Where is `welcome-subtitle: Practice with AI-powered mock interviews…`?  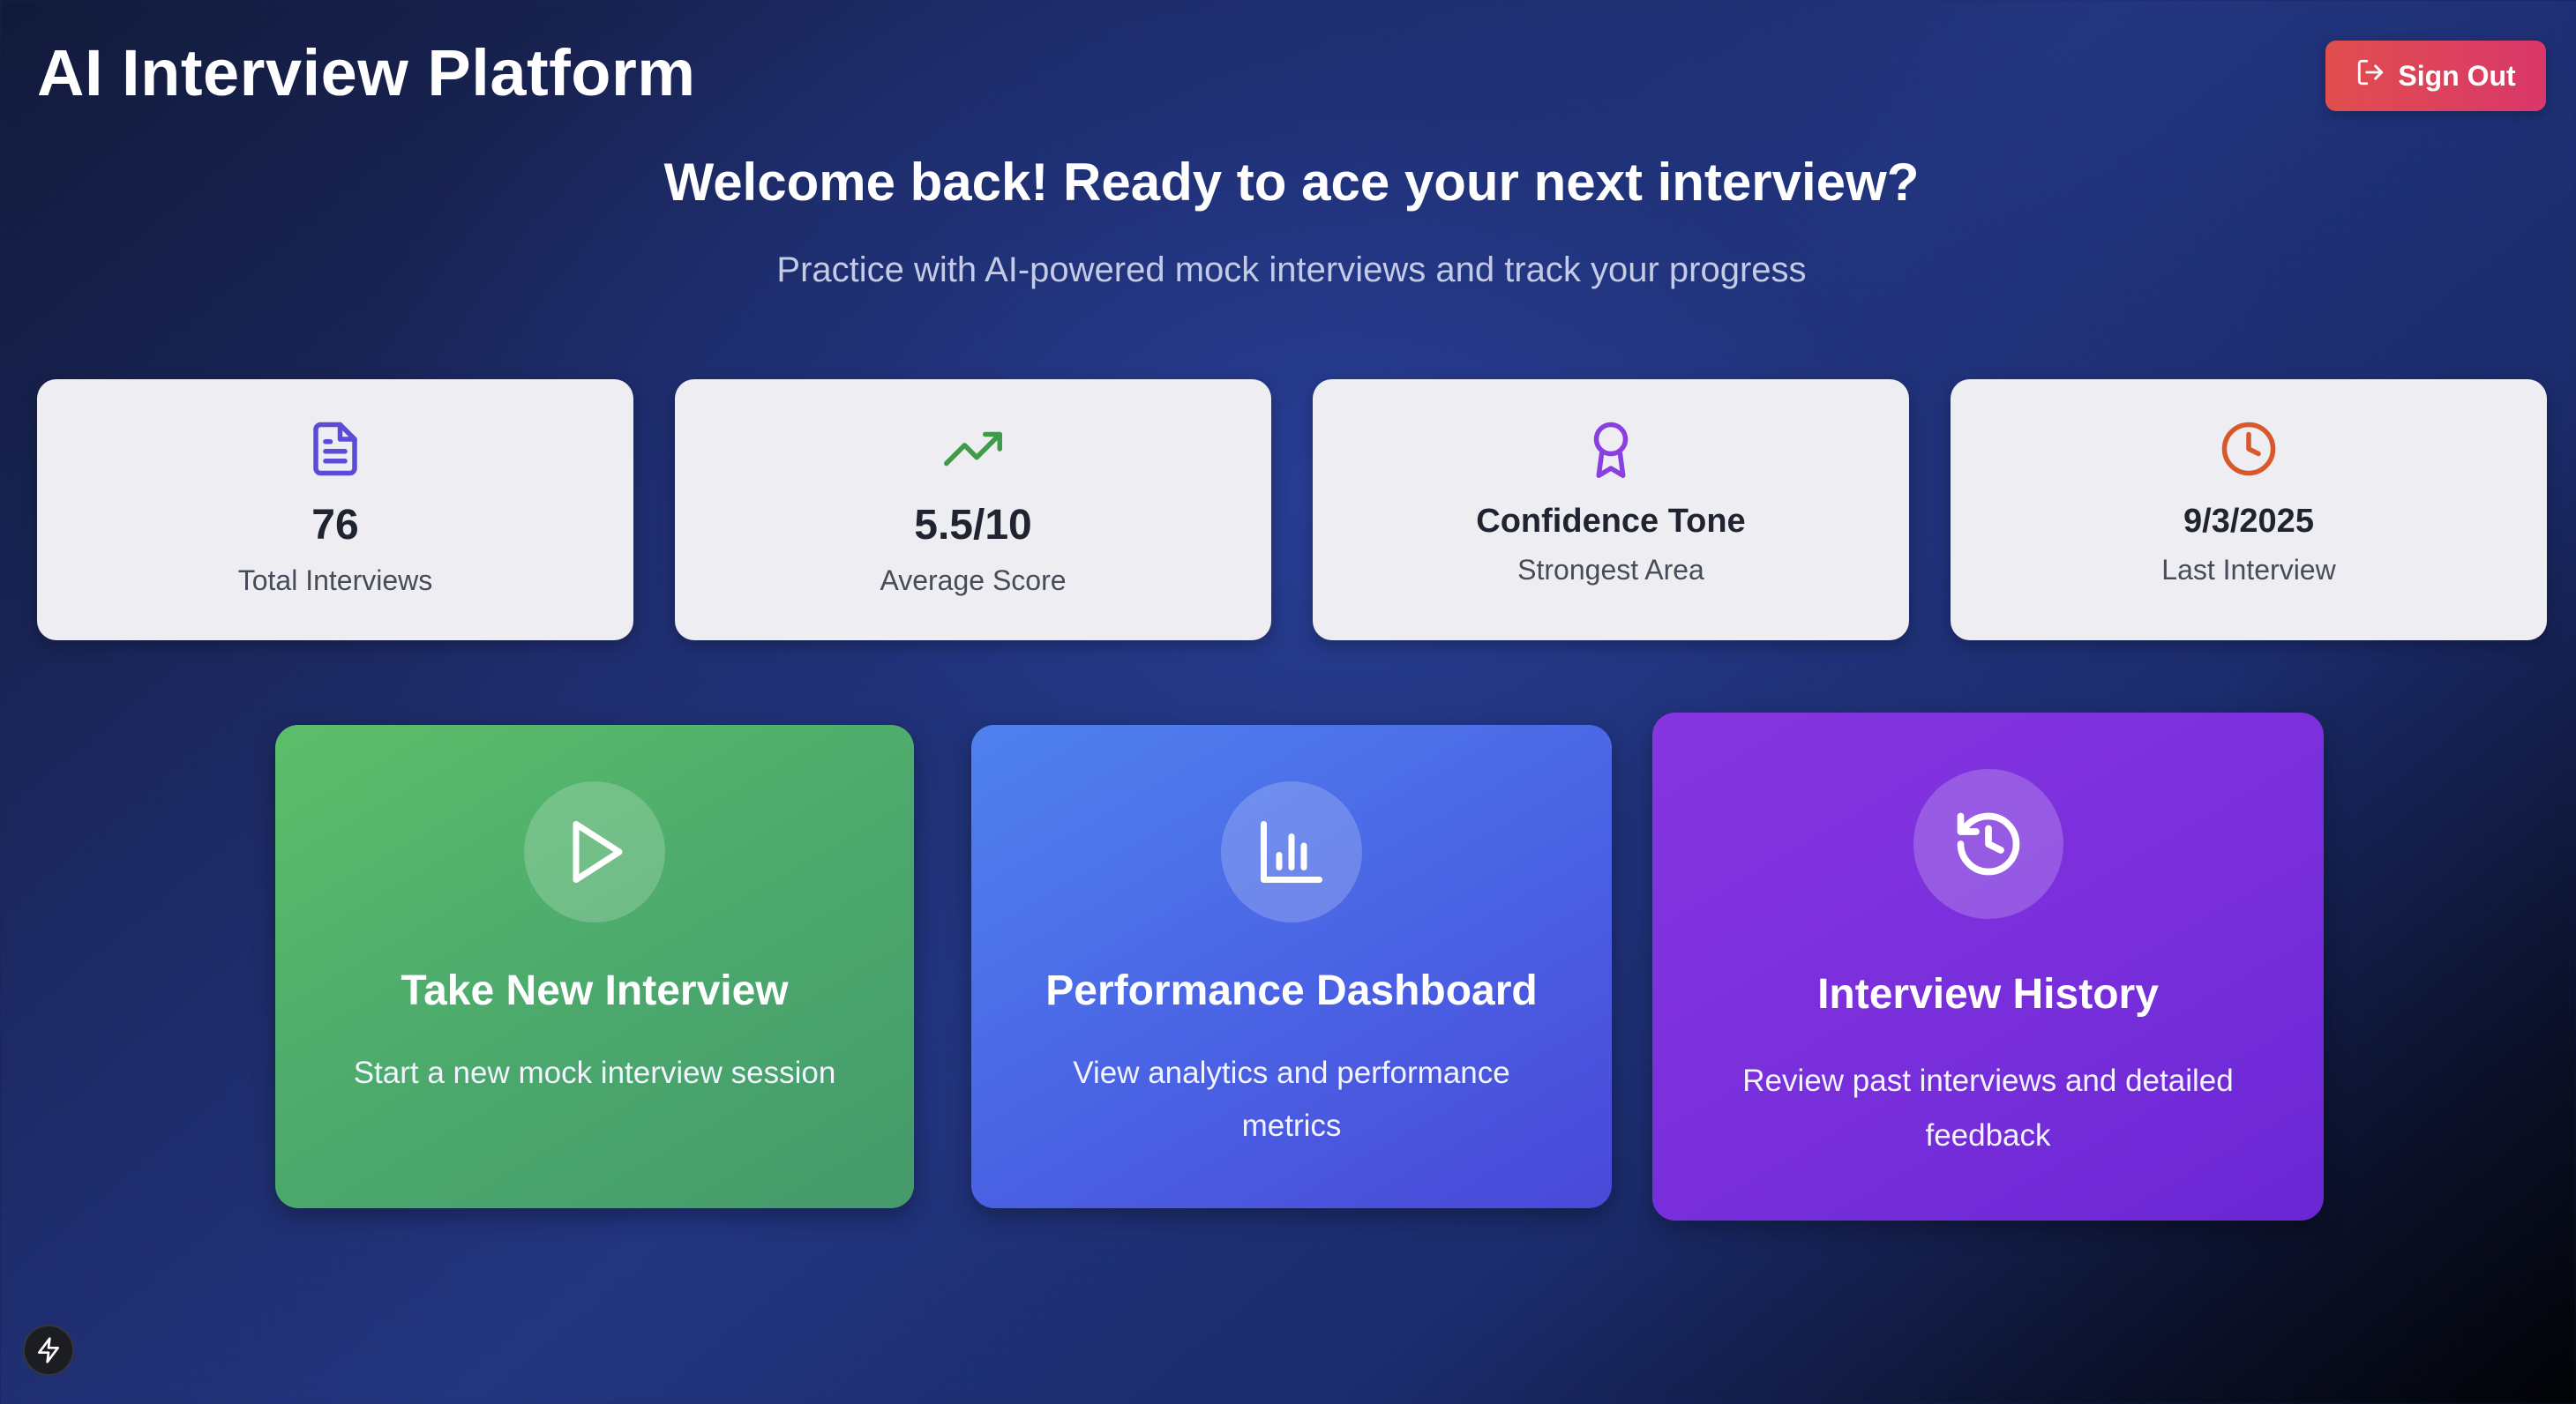
welcome-subtitle: Practice with AI-powered mock interviews… is located at coordinates (1292, 269).